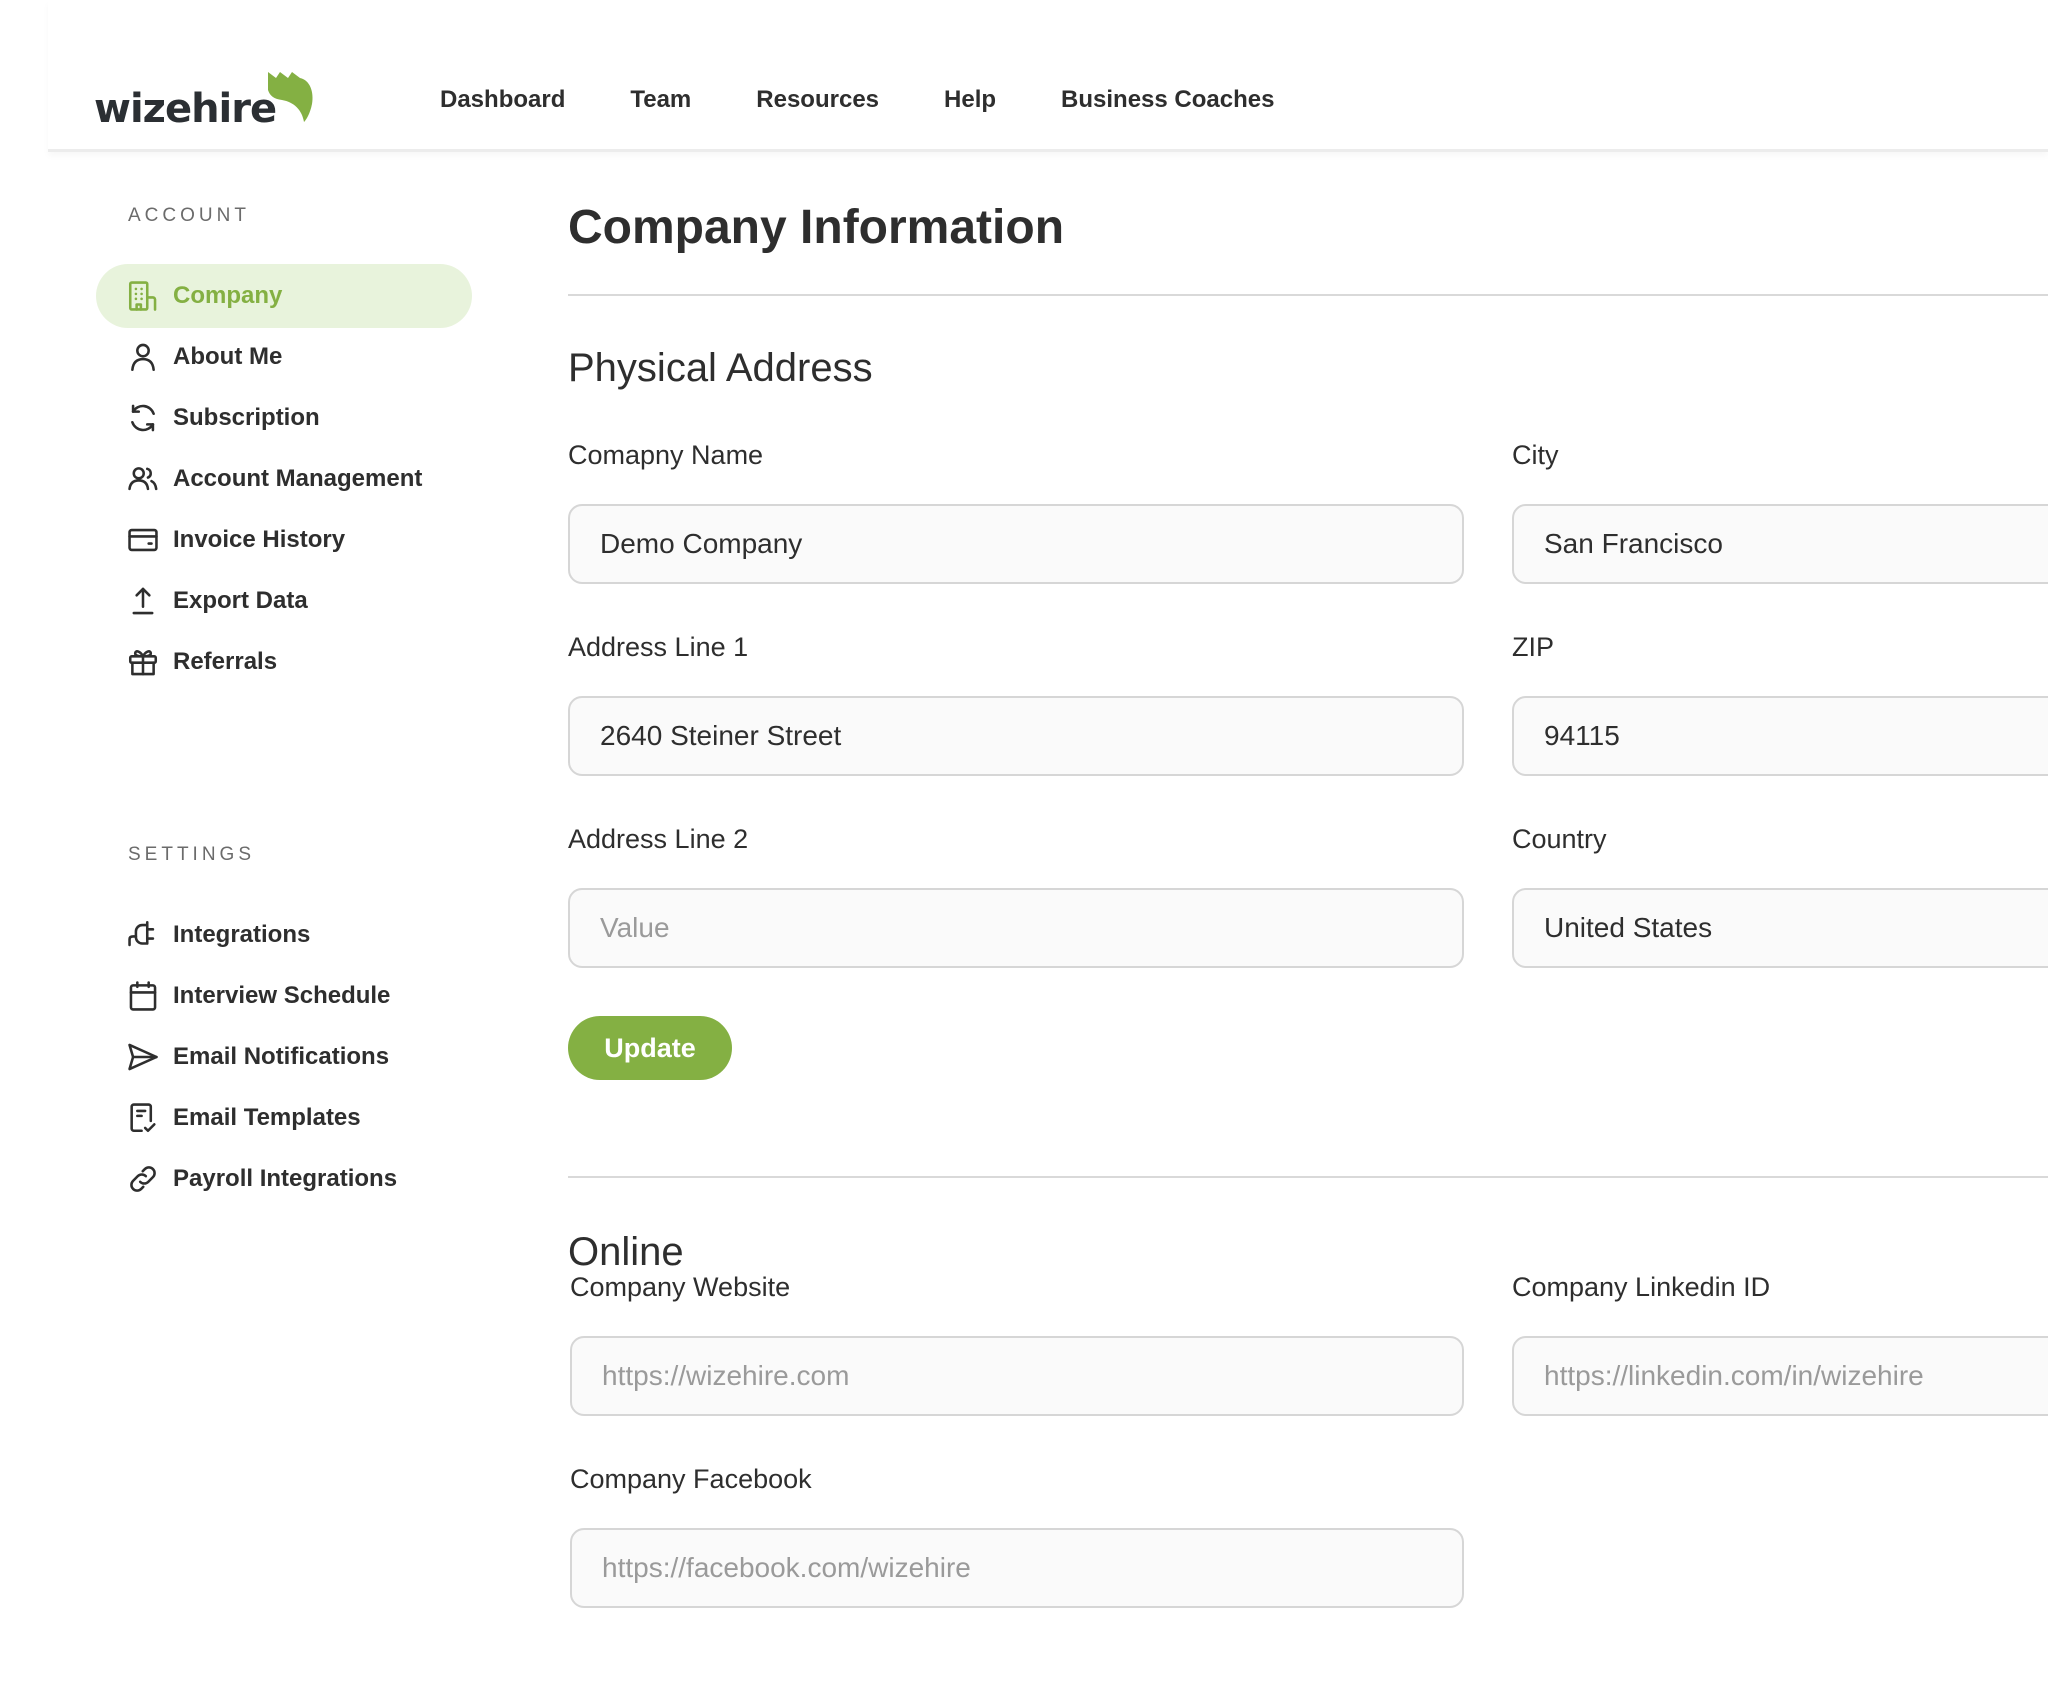  What do you see at coordinates (143, 996) in the screenshot?
I see `calendar-icon` at bounding box center [143, 996].